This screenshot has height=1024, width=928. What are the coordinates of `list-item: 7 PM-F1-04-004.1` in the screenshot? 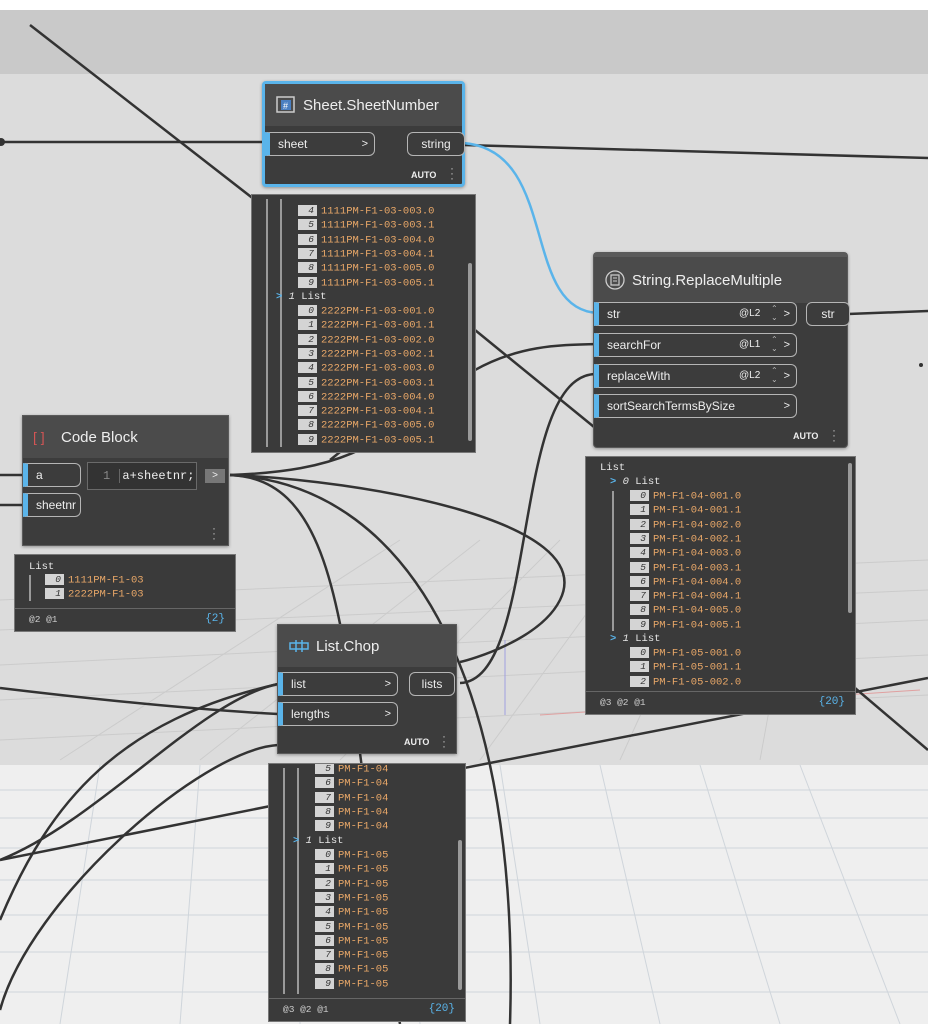 It's located at (685, 596).